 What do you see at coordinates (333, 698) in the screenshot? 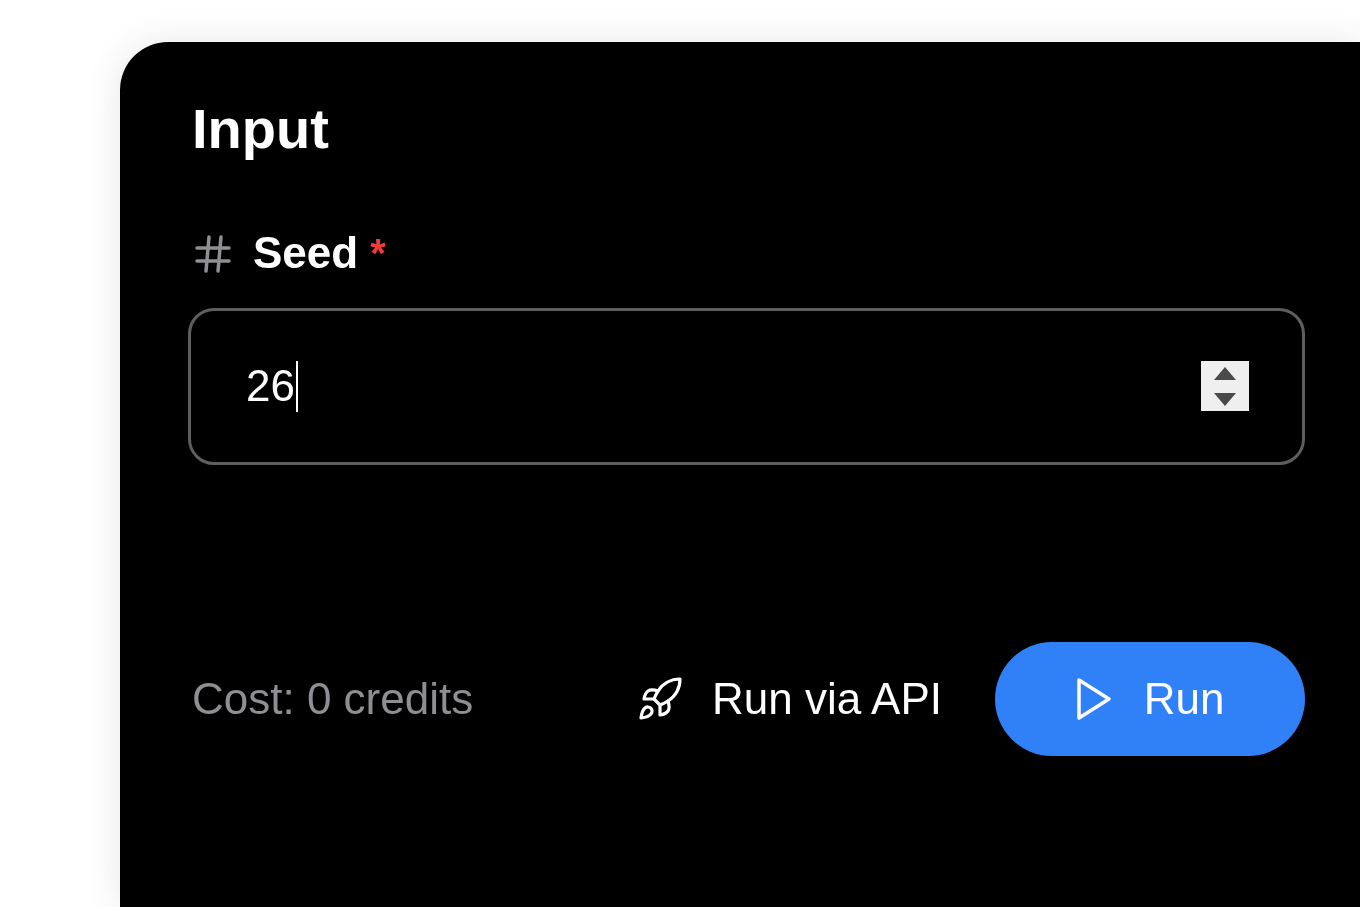
I see `cost-text: Cost: 0 credits` at bounding box center [333, 698].